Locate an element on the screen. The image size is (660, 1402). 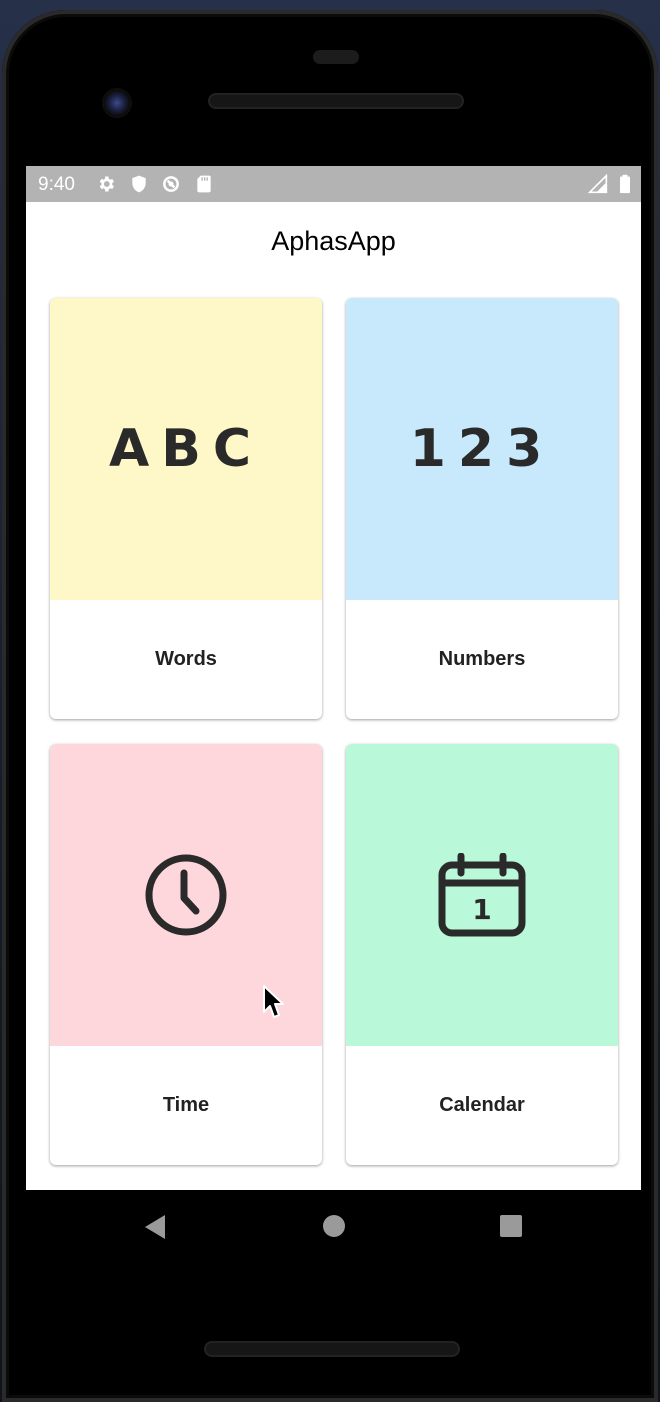
status-time: 9:40 is located at coordinates (56, 184).